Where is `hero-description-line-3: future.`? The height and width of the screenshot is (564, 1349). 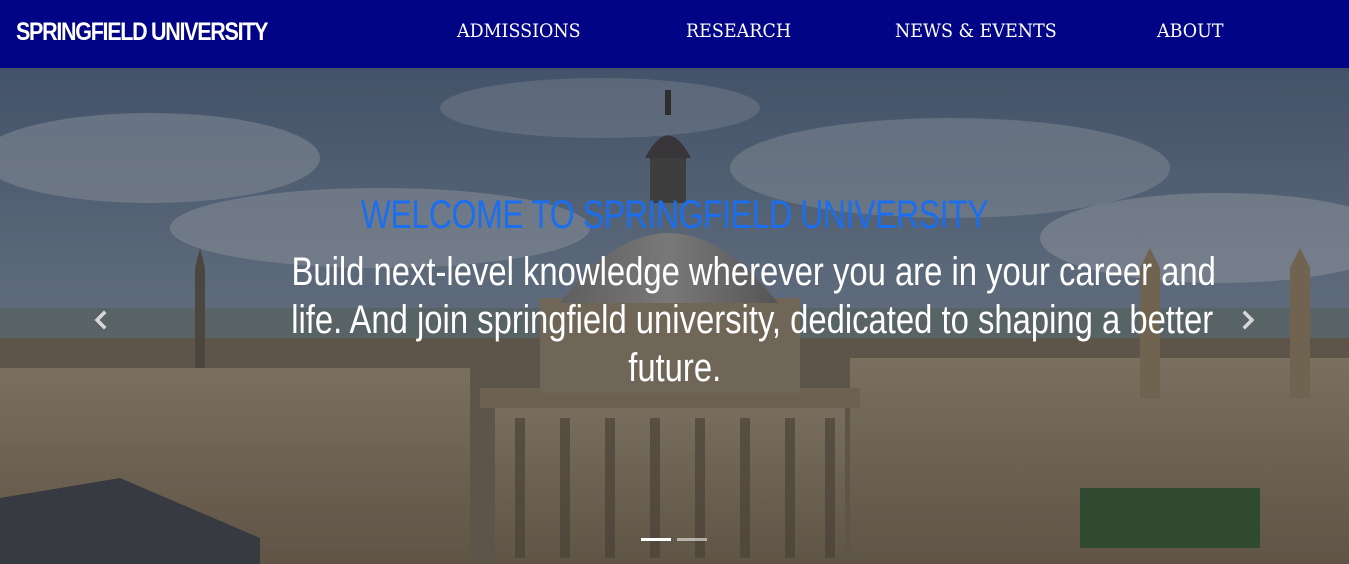
hero-description-line-3: future. is located at coordinates (674, 368).